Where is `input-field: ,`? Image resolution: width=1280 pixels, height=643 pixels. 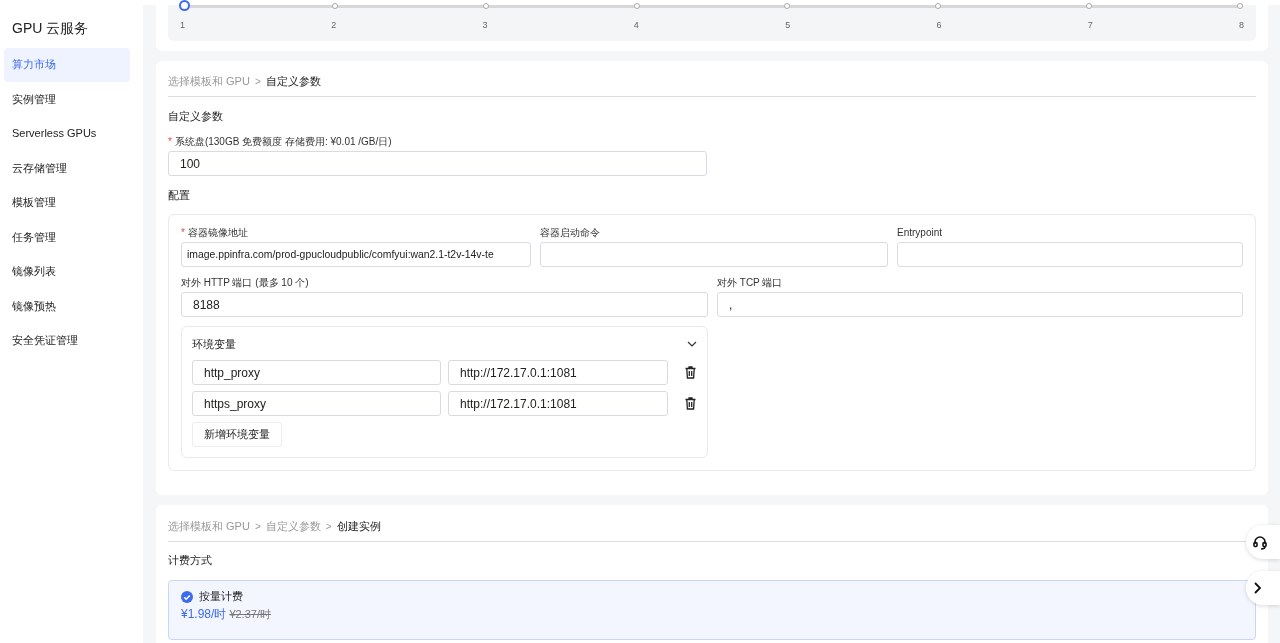 input-field: , is located at coordinates (980, 304).